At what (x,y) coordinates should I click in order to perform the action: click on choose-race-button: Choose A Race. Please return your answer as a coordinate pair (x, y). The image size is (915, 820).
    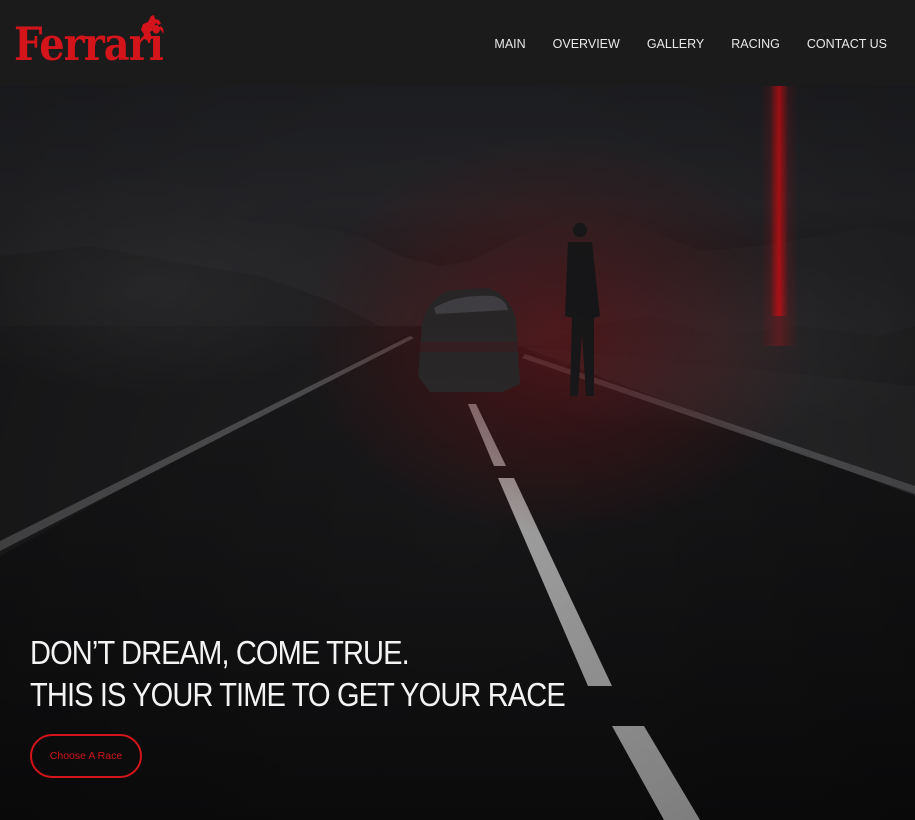
    Looking at the image, I should click on (86, 756).